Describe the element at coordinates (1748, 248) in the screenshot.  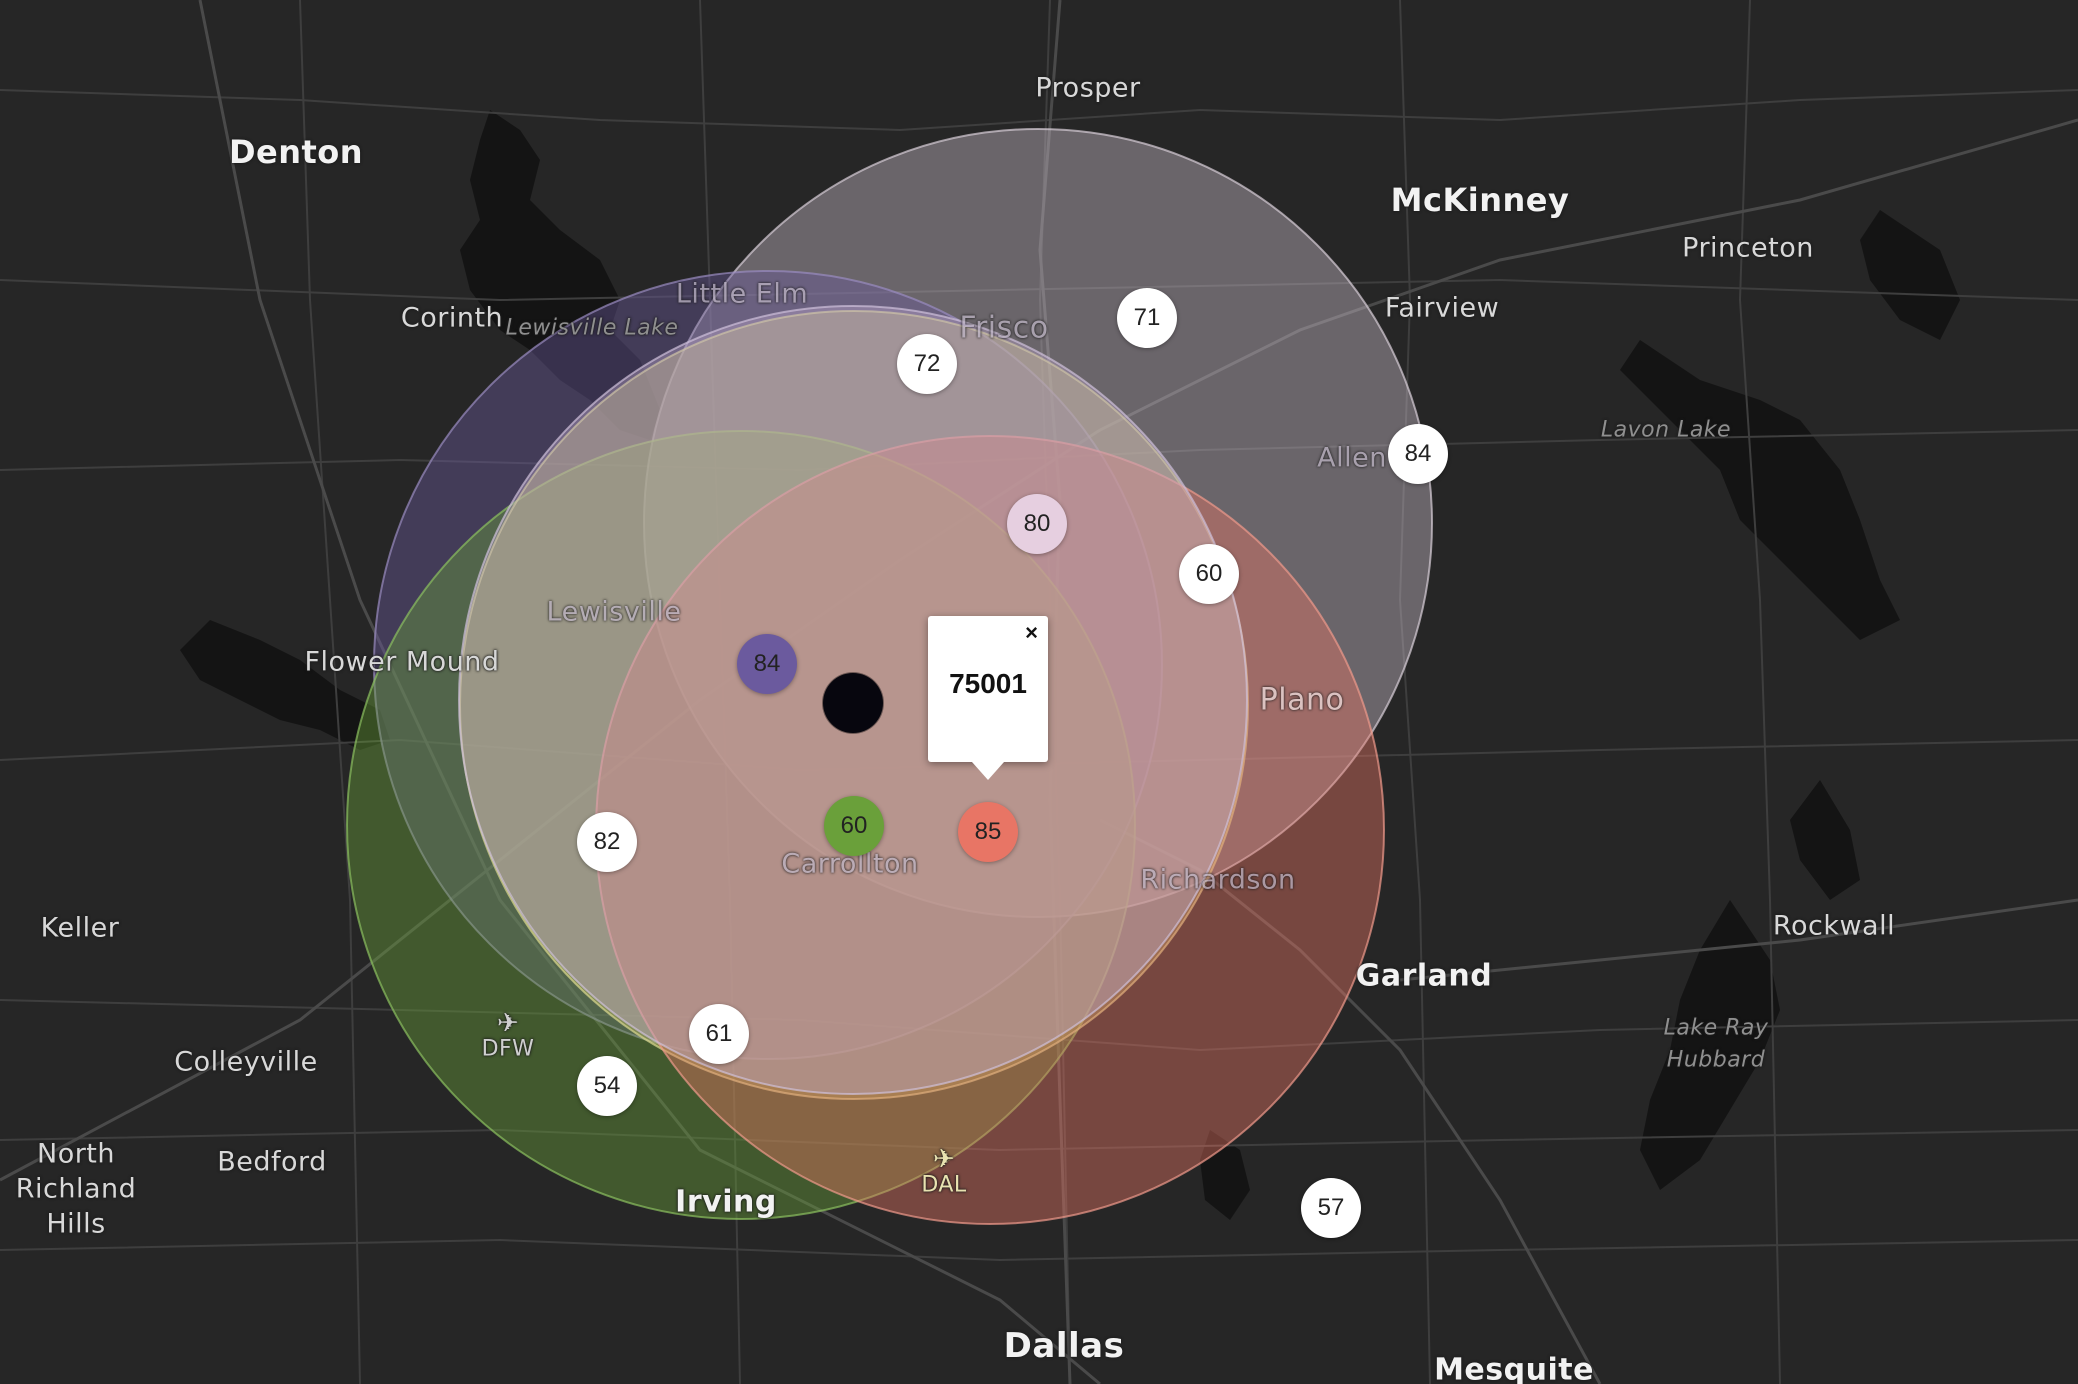
I see `label-princeton: Princeton` at that location.